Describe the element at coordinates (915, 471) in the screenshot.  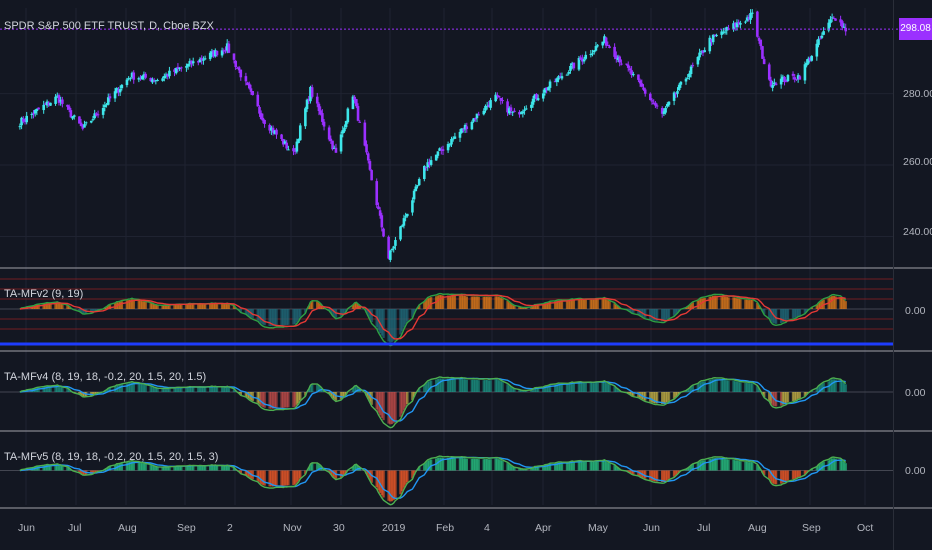
I see `indicator-3-zero: 0.00` at that location.